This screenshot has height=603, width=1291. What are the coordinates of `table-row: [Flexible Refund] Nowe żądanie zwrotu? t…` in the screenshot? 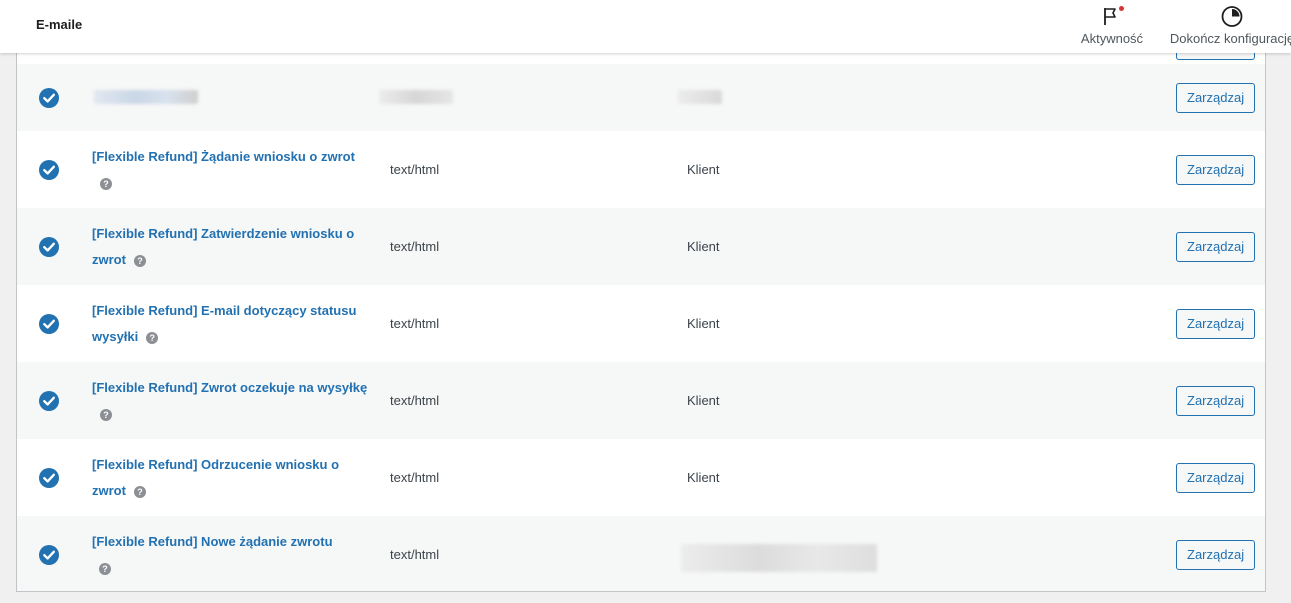 It's located at (641, 553).